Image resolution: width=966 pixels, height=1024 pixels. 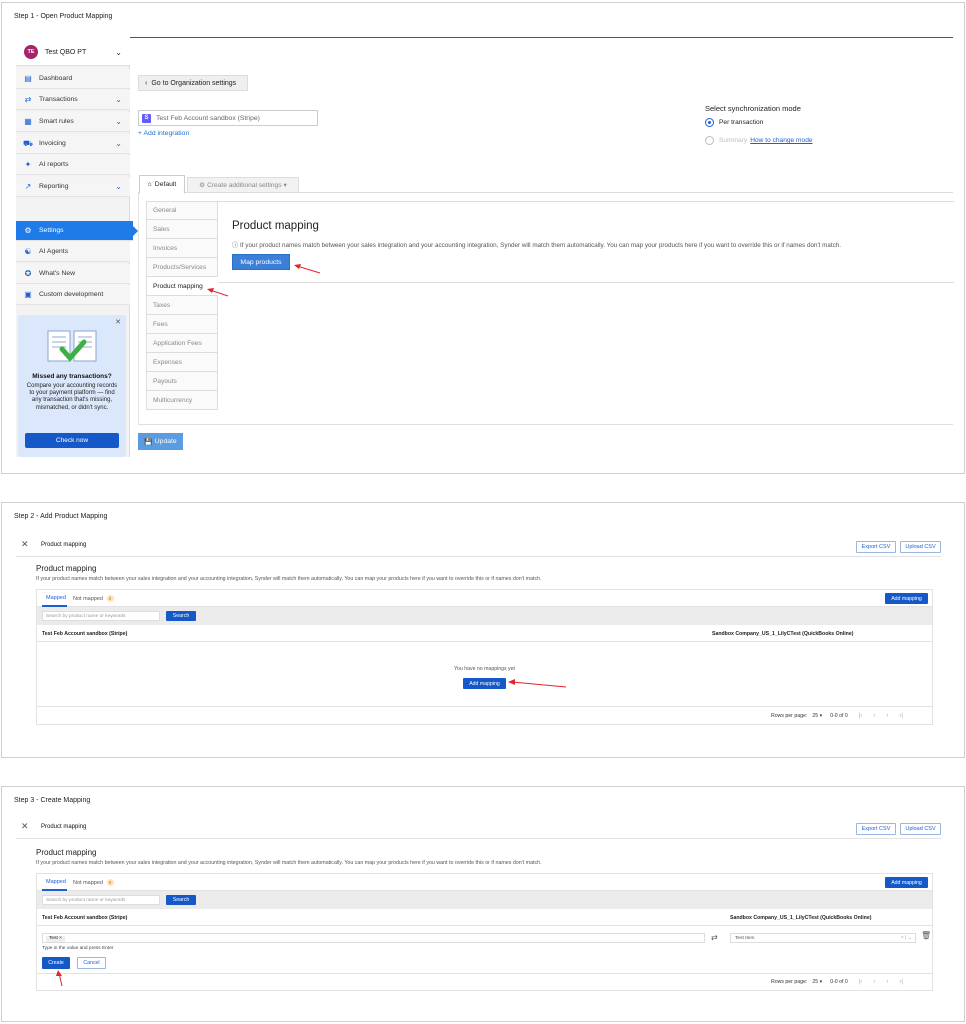 I want to click on annotation-arrow-map-products, so click(x=264, y=280).